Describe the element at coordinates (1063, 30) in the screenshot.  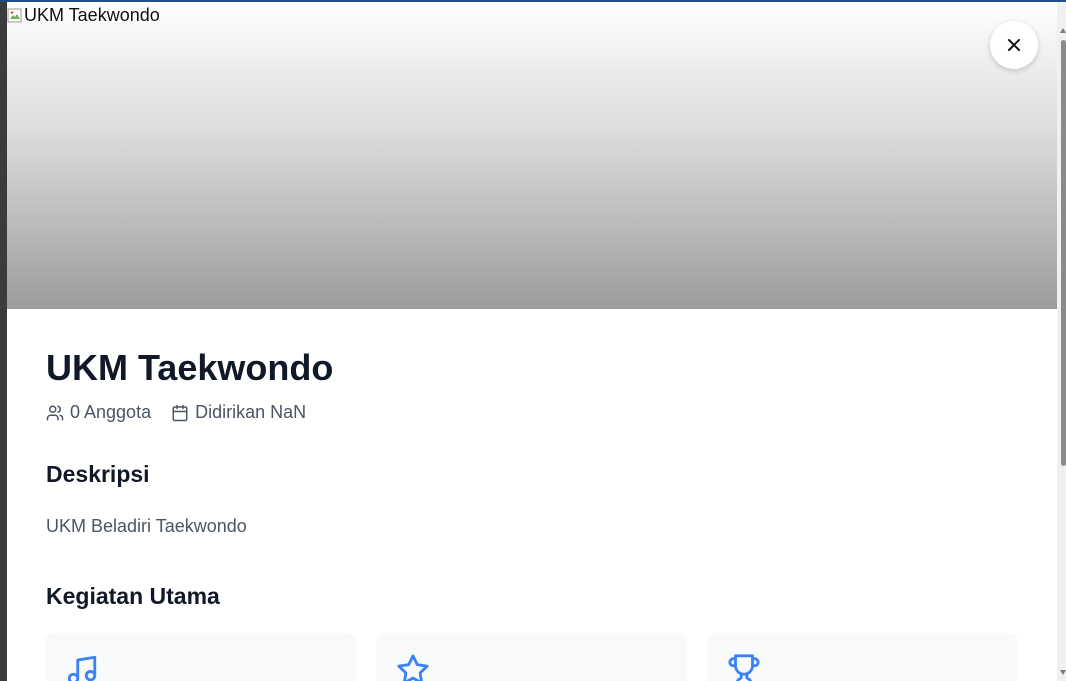
I see `scroll-up-arrow-icon` at that location.